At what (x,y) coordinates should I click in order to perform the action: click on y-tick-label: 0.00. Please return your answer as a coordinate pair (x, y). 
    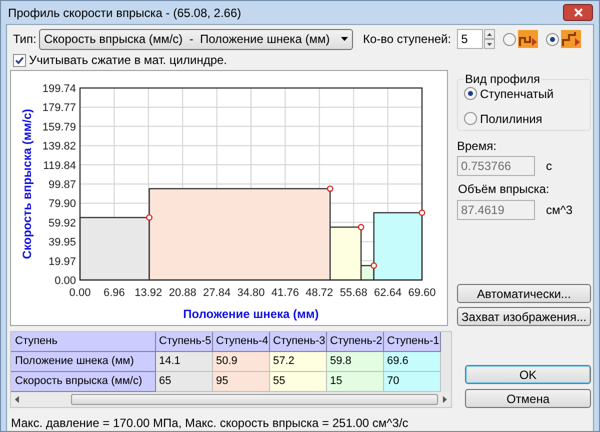
    Looking at the image, I should click on (65, 281).